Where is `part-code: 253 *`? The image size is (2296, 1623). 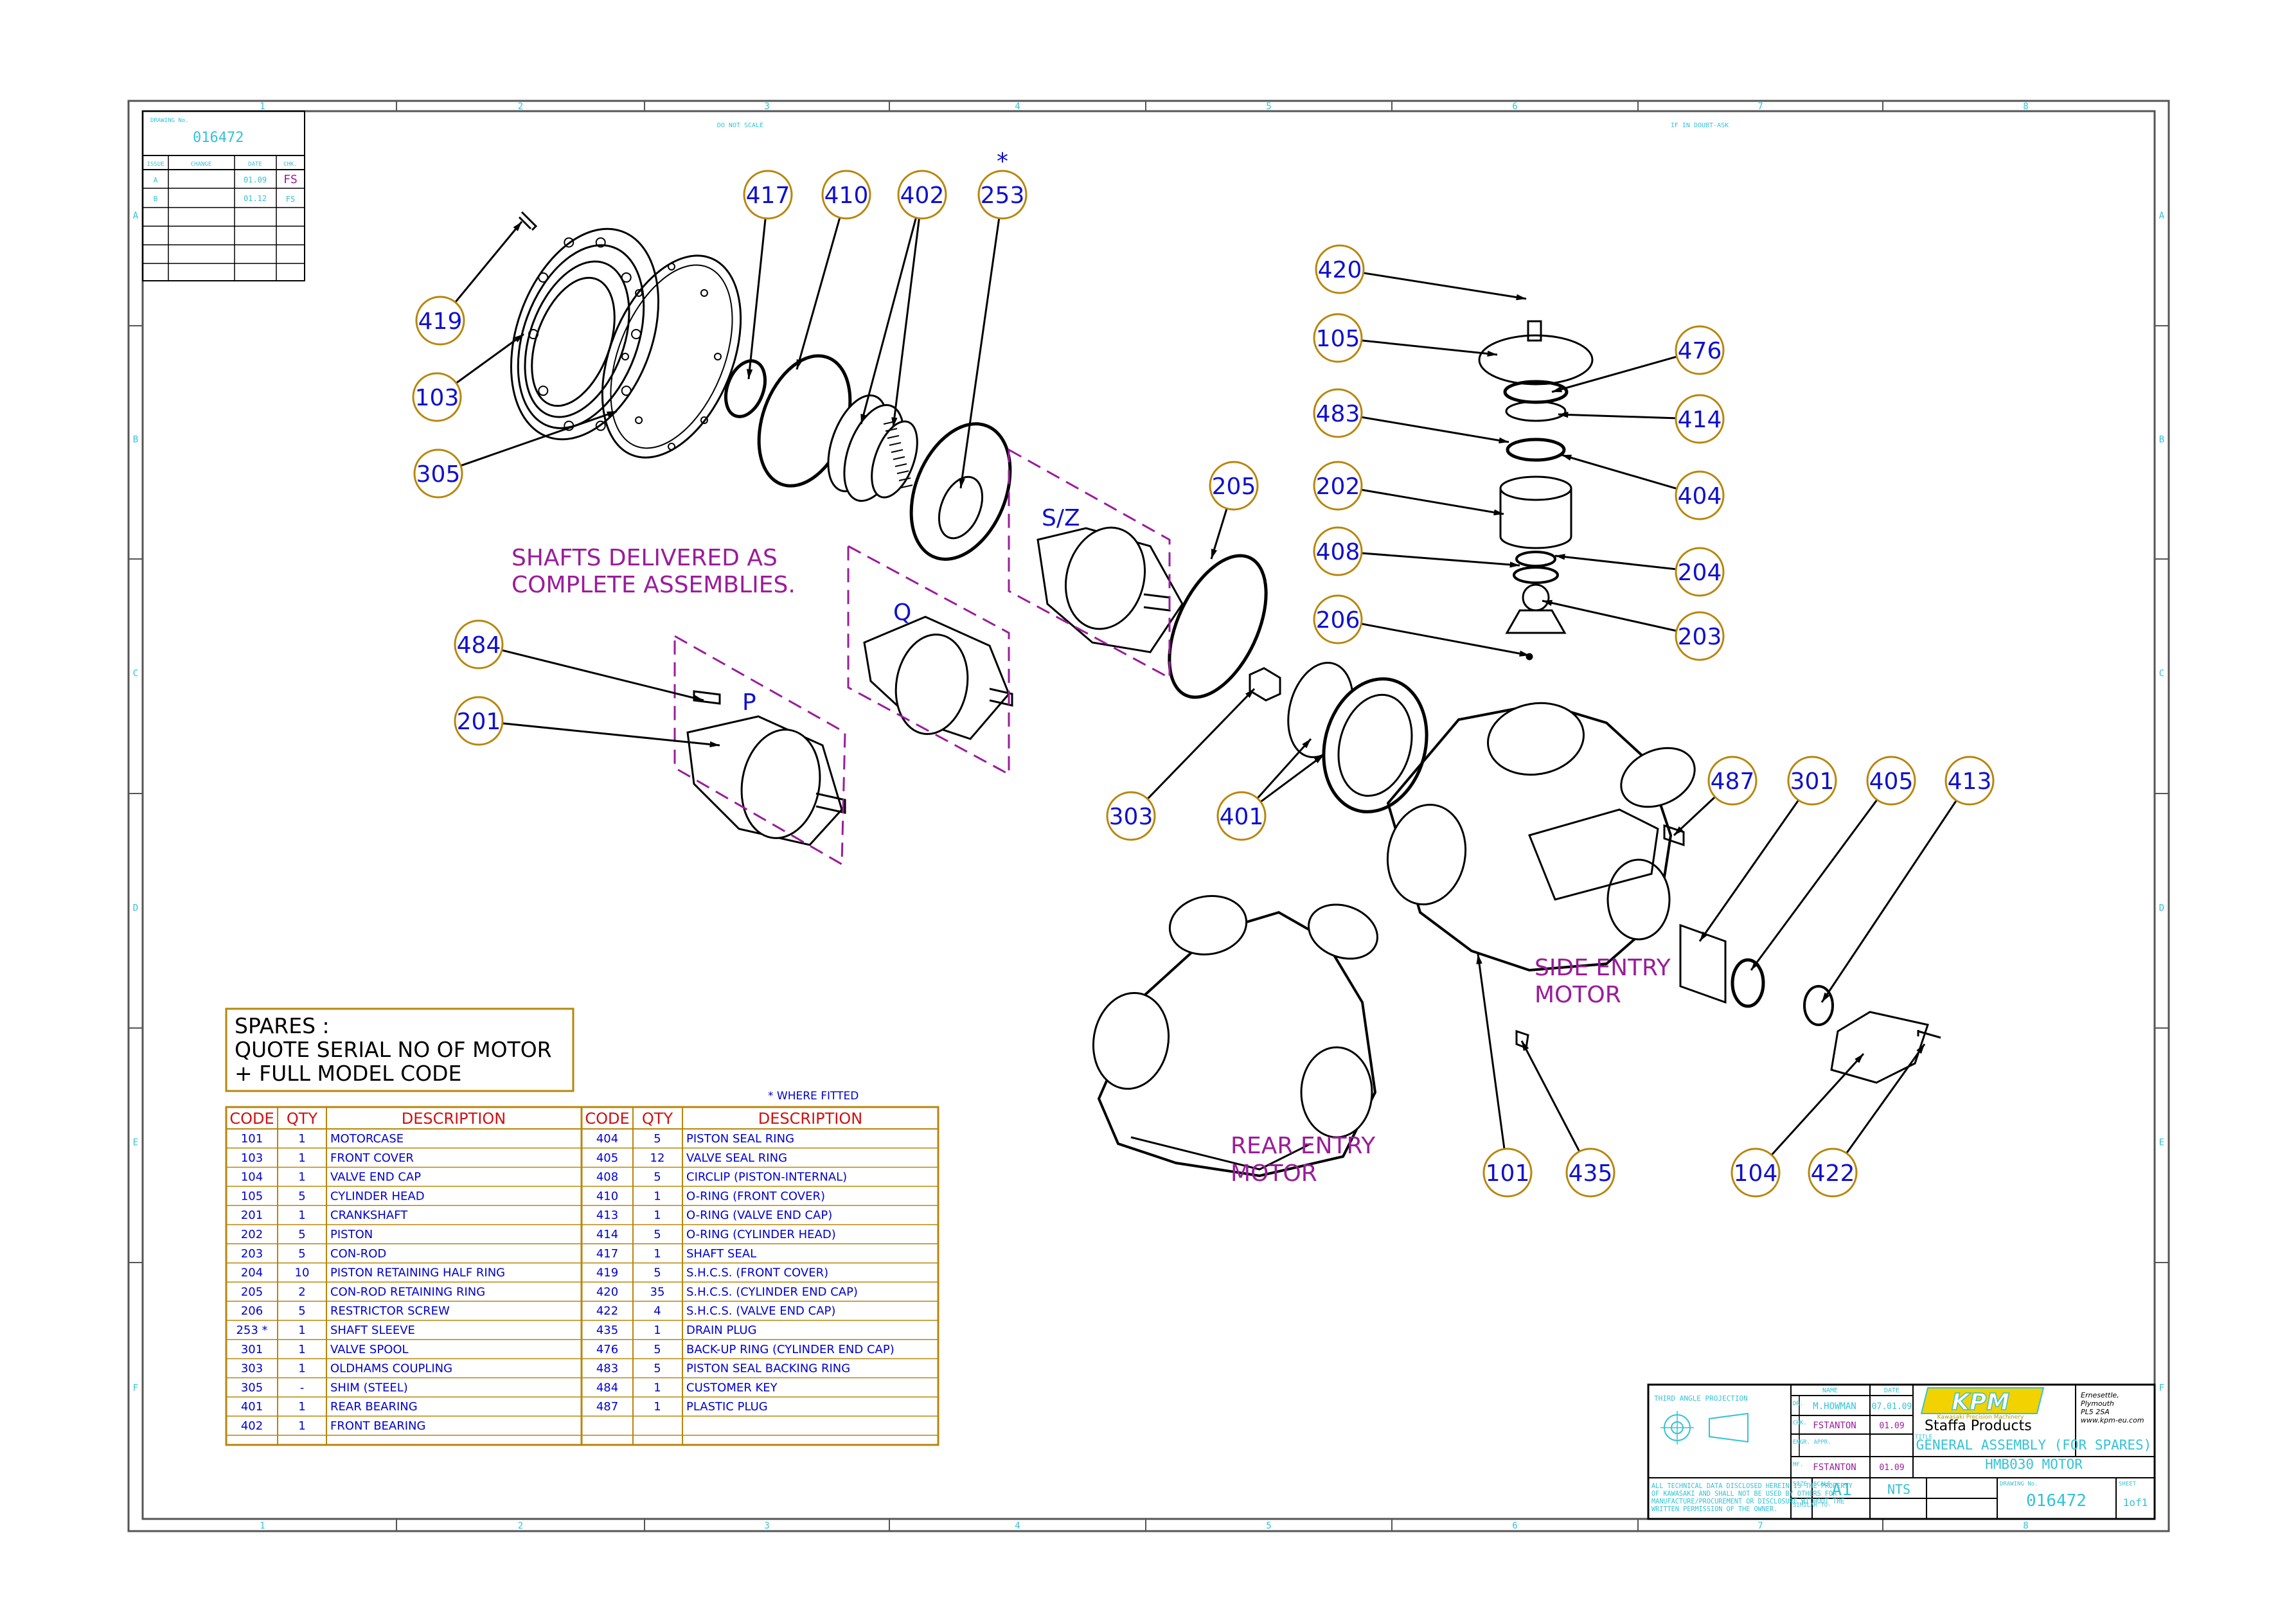
part-code: 253 * is located at coordinates (252, 1330).